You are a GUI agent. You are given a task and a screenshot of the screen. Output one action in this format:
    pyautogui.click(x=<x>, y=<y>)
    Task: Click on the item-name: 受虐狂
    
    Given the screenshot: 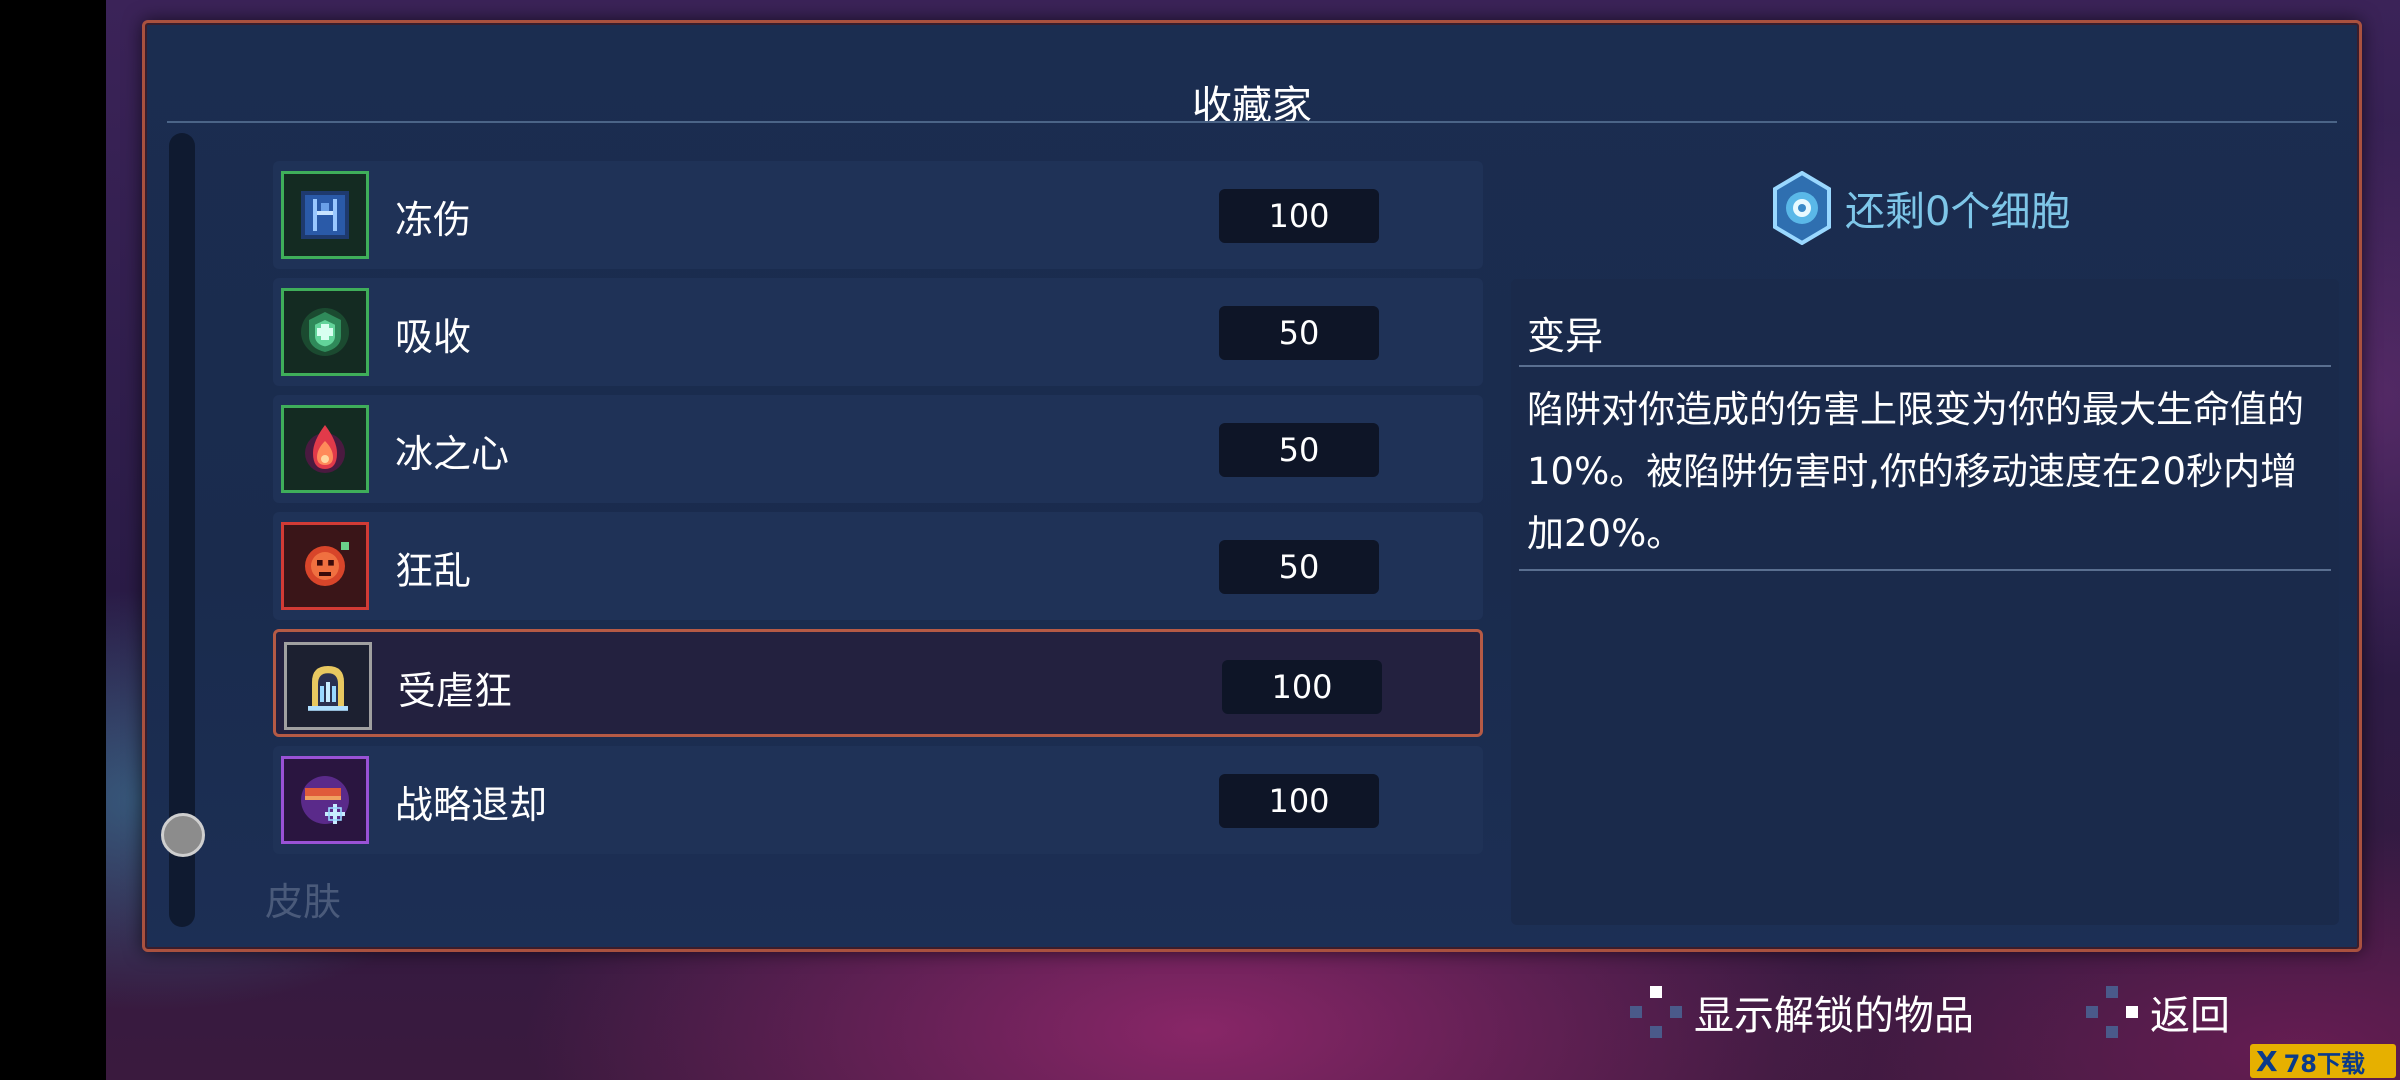 What is the action you would take?
    pyautogui.click(x=455, y=691)
    